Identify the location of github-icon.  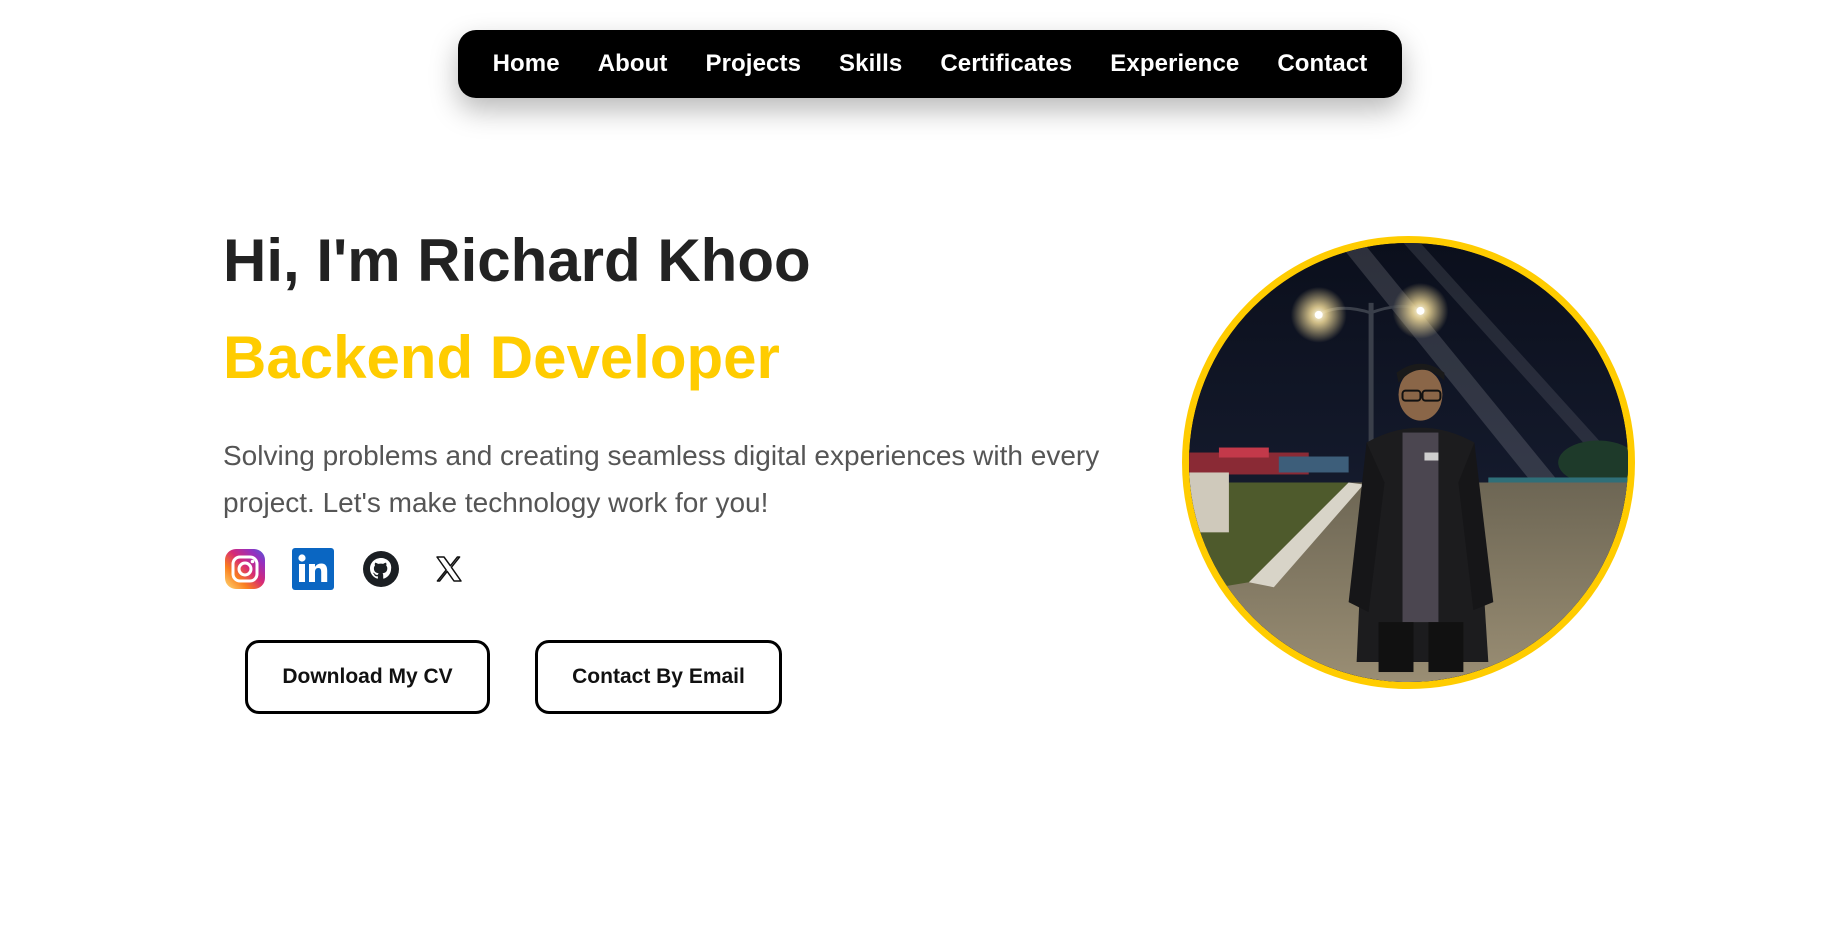
(381, 569).